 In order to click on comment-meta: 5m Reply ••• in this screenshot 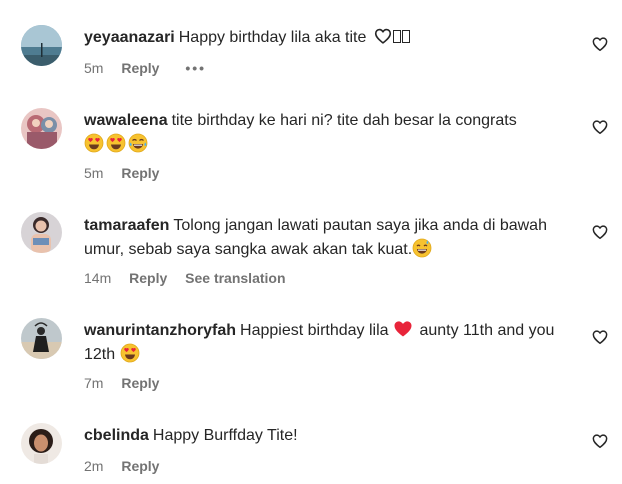, I will do `click(152, 68)`.